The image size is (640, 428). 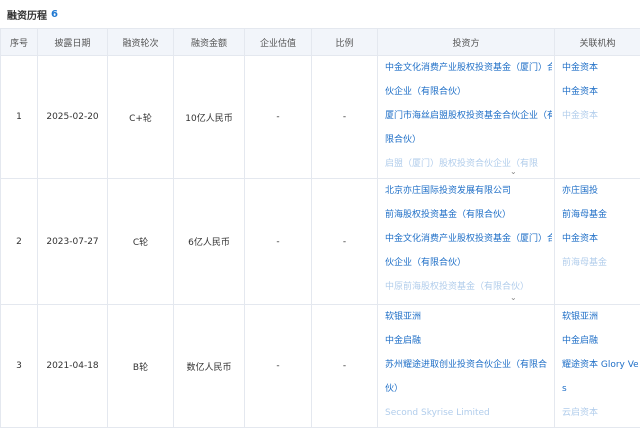 I want to click on col-header-index: 序号, so click(x=19, y=42).